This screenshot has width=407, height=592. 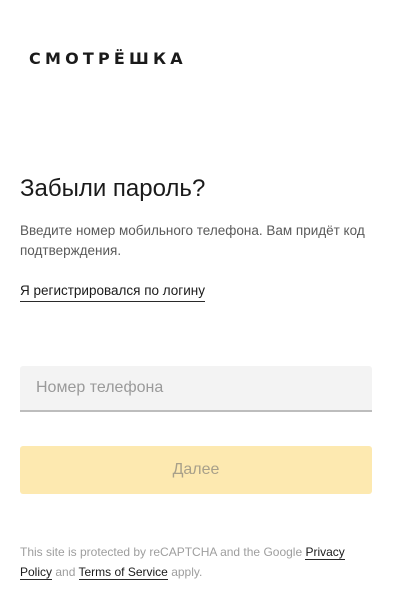 I want to click on page-title: Забыли пароль?, so click(x=113, y=188).